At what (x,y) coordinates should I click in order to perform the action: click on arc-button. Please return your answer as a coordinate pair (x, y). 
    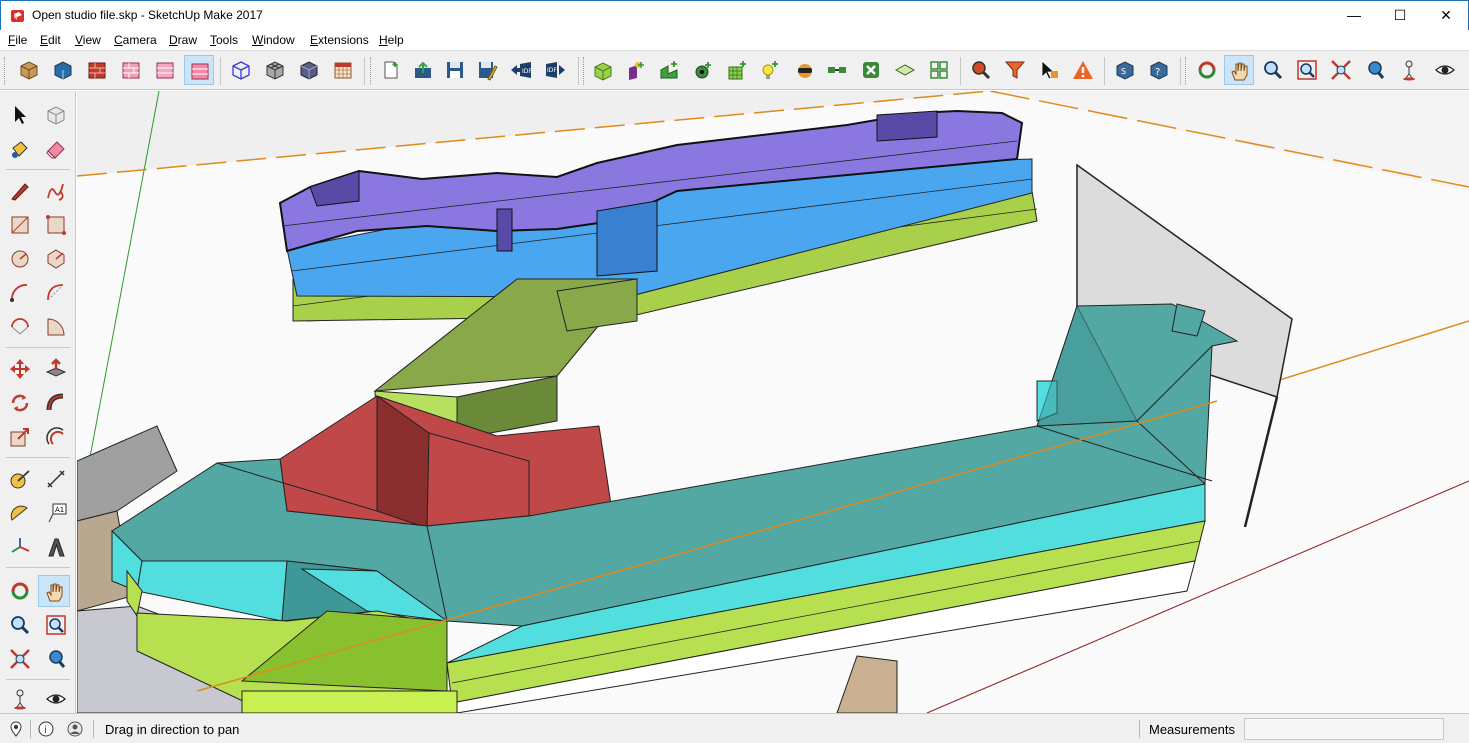
    Looking at the image, I should click on (20, 293).